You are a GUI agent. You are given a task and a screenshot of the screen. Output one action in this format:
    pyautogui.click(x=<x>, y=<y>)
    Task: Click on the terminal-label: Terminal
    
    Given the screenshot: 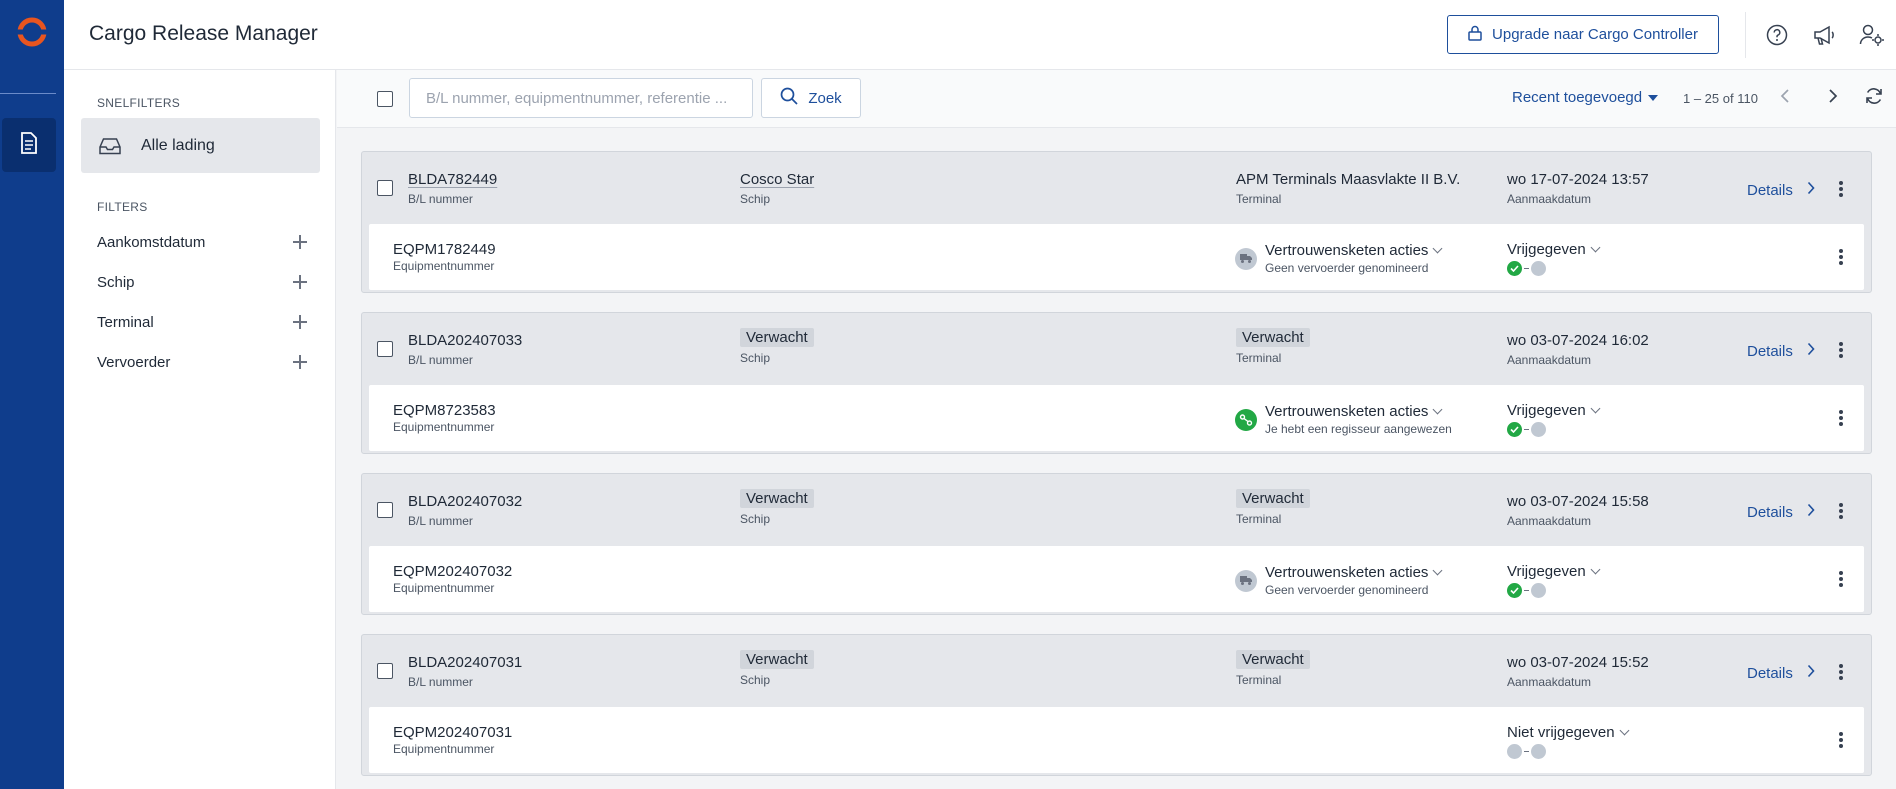 What is the action you would take?
    pyautogui.click(x=1259, y=680)
    